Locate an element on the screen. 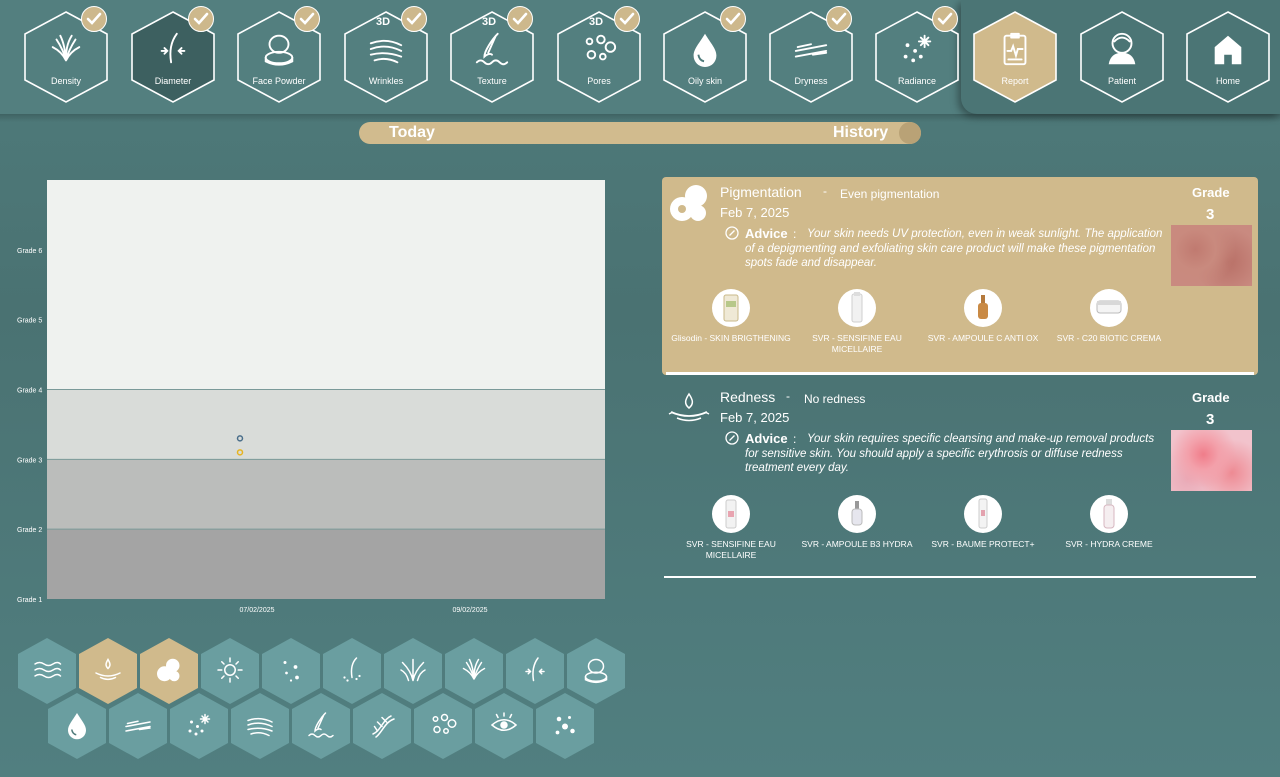 Image resolution: width=1280 pixels, height=777 pixels. redness-icon is located at coordinates (108, 669).